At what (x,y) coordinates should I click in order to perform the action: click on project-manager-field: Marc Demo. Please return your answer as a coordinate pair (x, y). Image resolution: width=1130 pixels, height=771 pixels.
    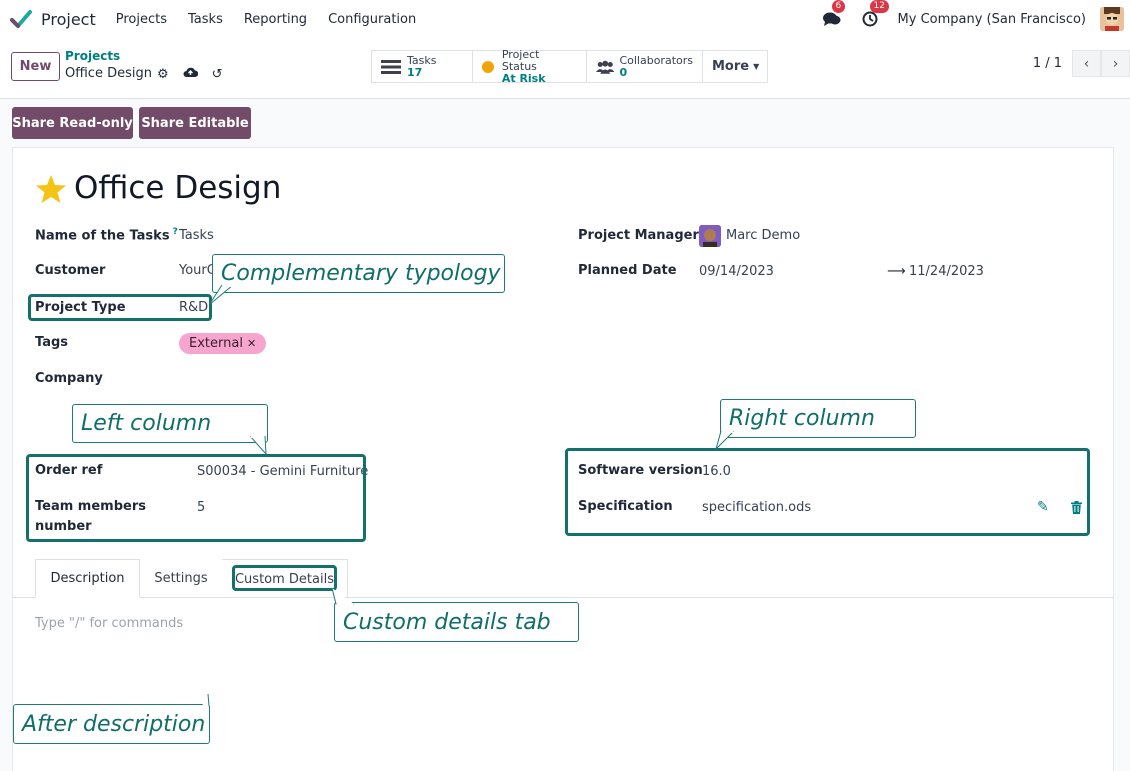
    Looking at the image, I should click on (763, 235).